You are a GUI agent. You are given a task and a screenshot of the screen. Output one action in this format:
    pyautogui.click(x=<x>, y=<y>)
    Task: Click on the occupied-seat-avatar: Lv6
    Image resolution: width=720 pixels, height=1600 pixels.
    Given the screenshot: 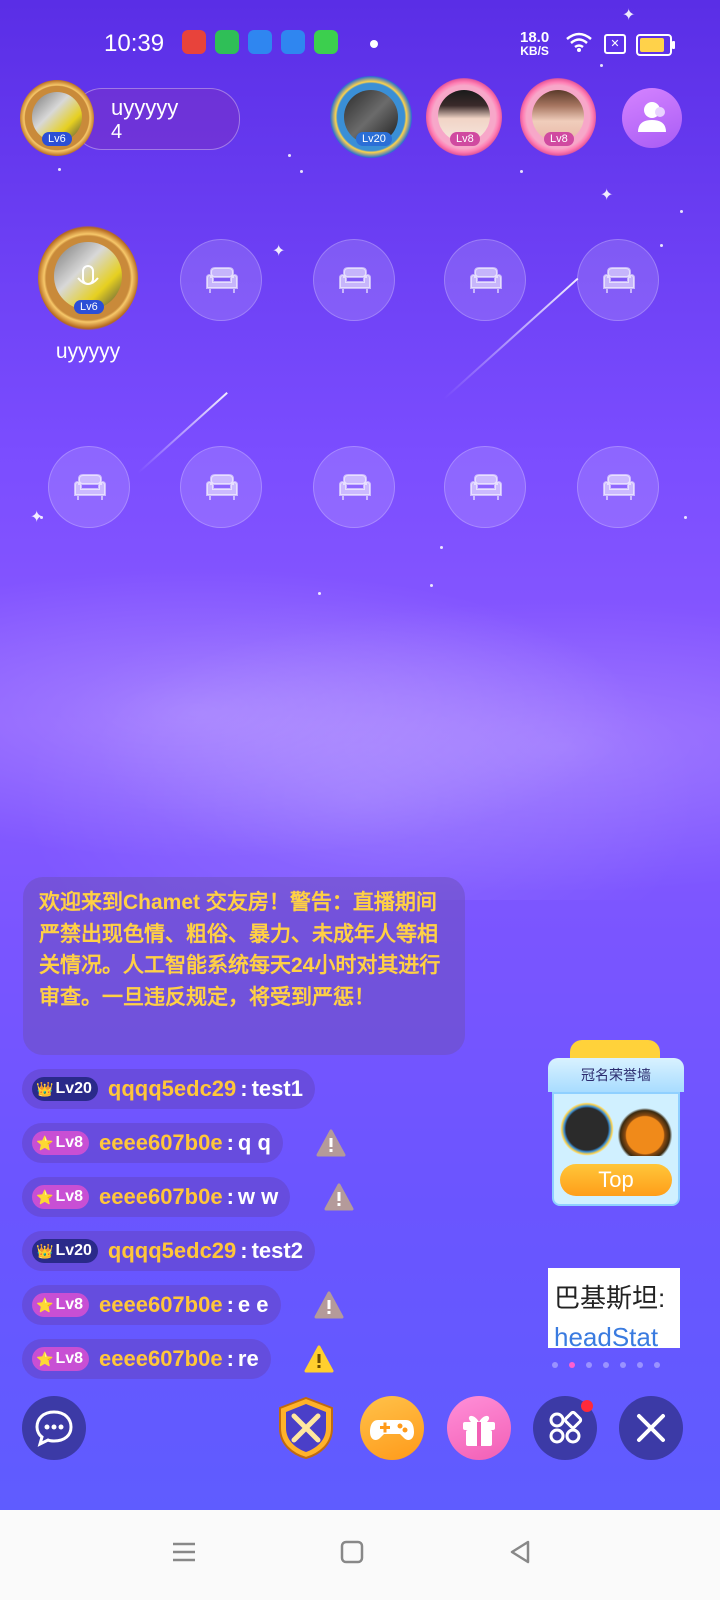 What is the action you would take?
    pyautogui.click(x=88, y=278)
    